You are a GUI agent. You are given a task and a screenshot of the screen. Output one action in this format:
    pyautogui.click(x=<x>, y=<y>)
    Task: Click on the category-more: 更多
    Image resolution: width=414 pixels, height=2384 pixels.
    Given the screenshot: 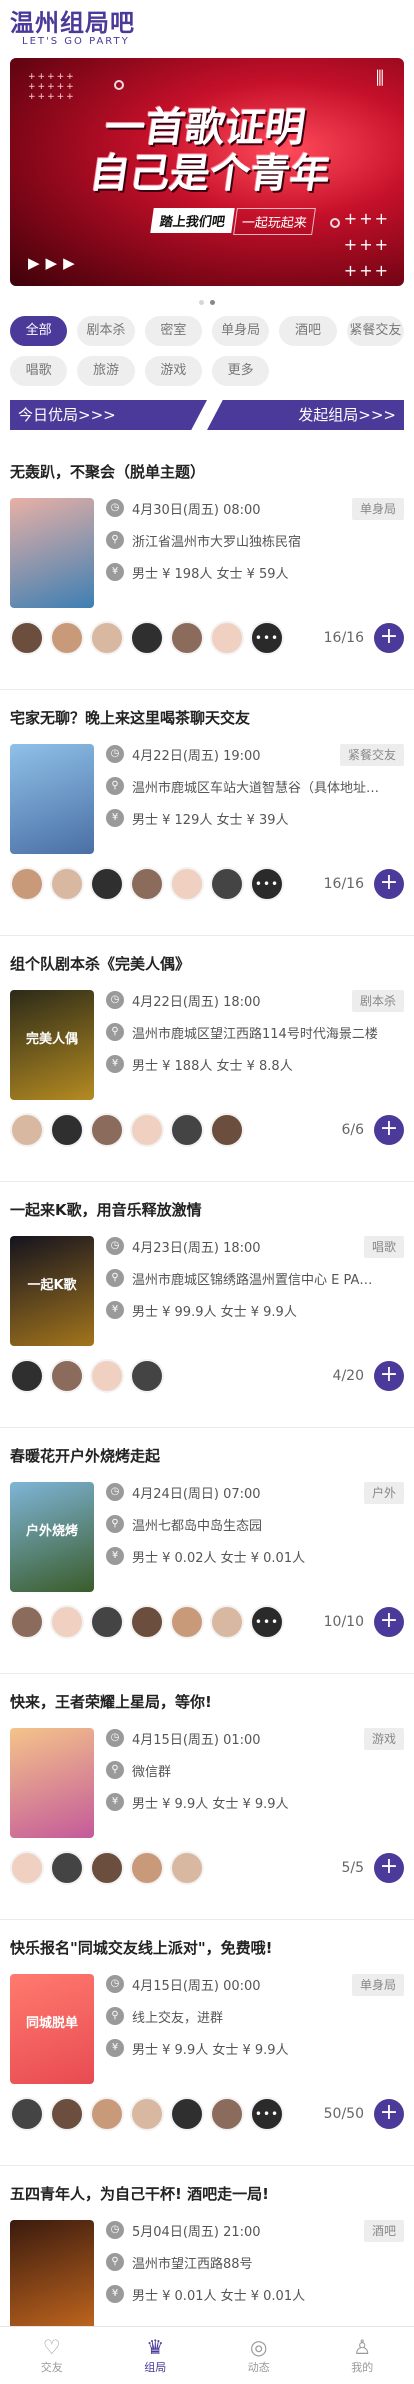 What is the action you would take?
    pyautogui.click(x=240, y=371)
    